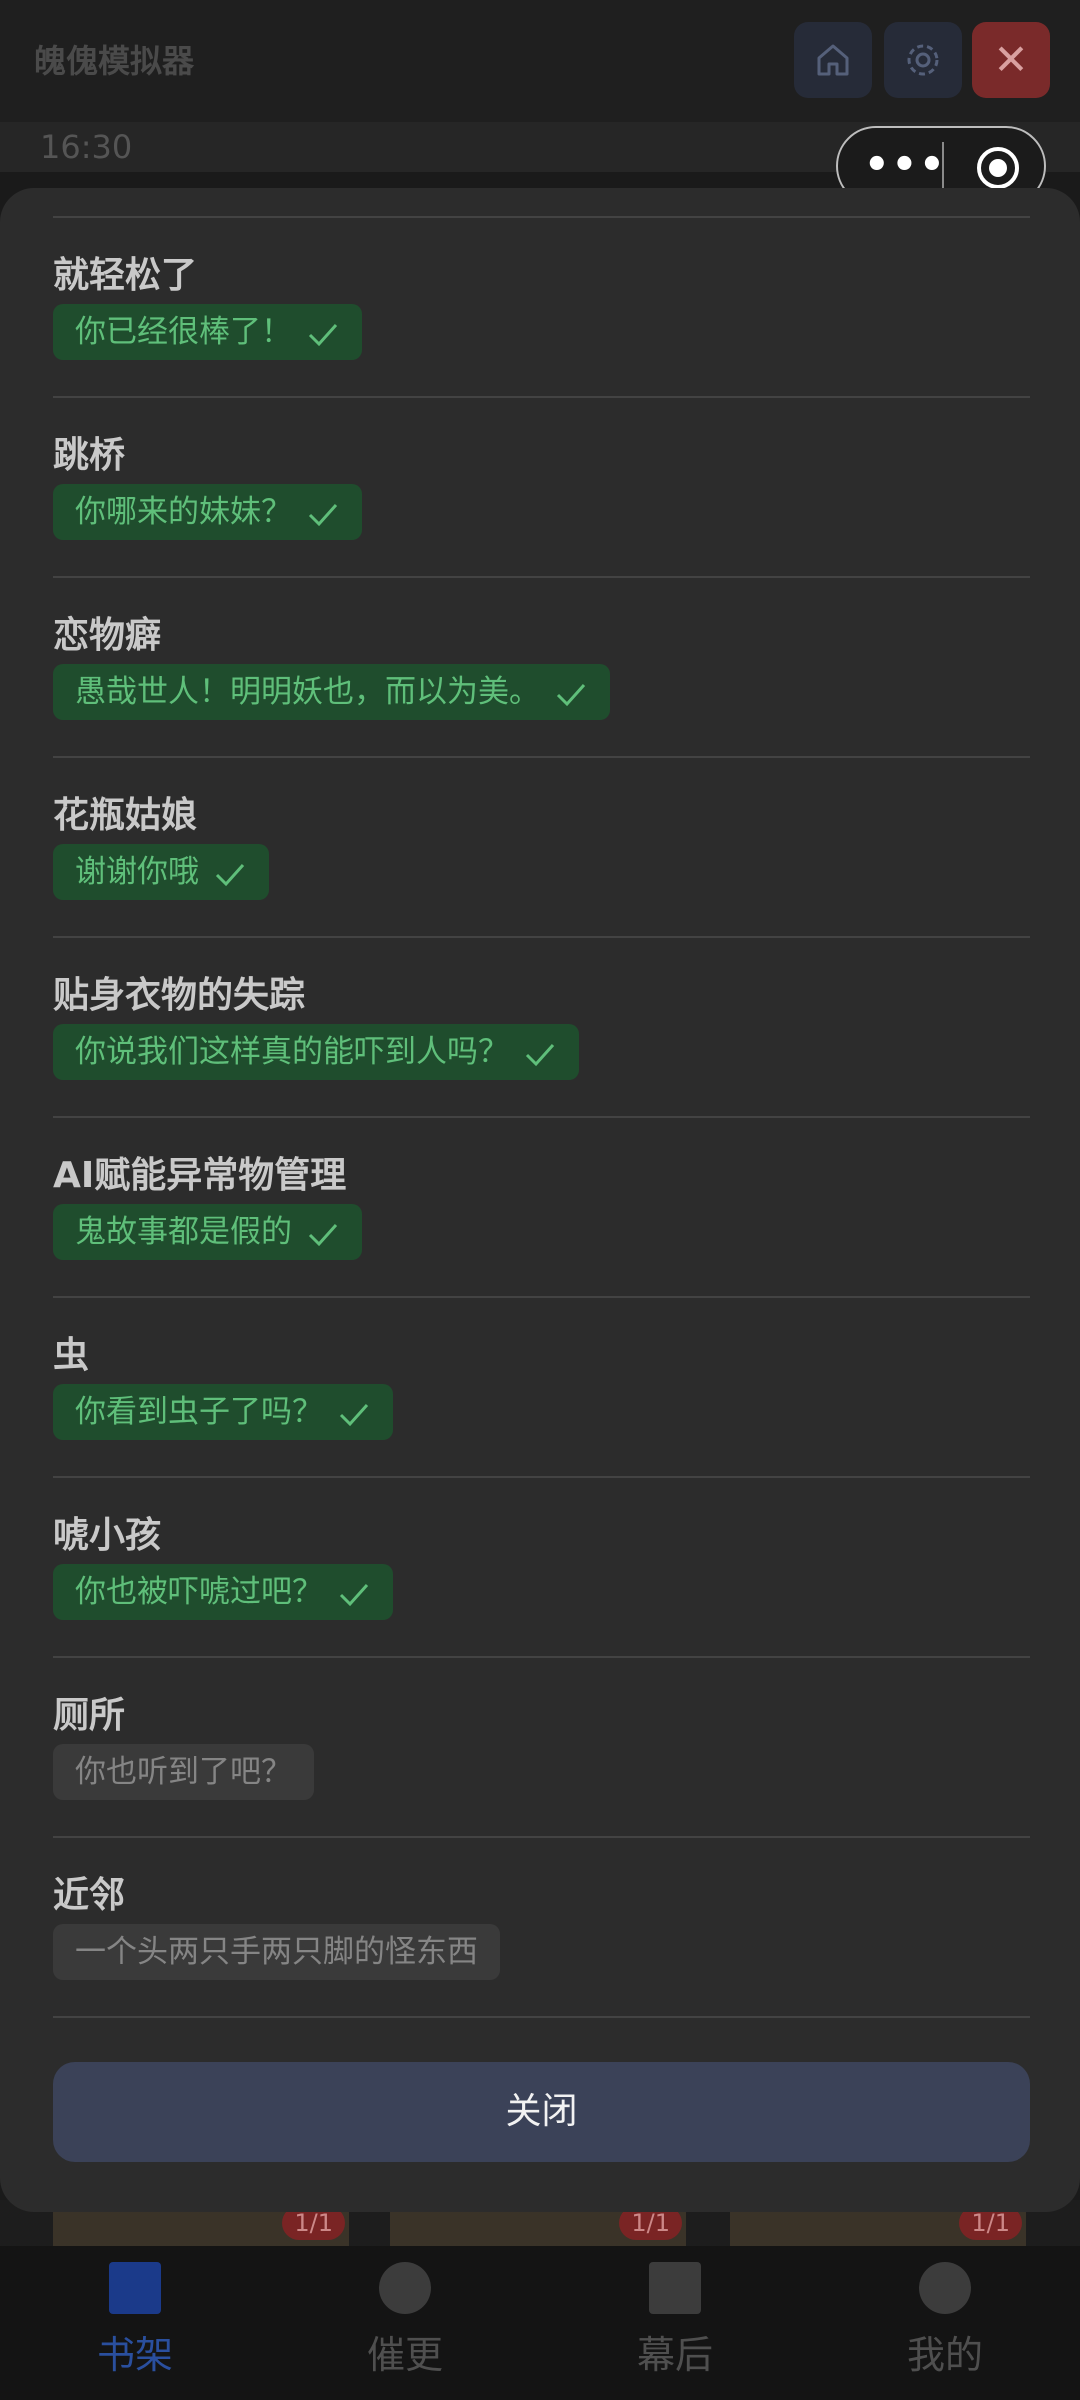  What do you see at coordinates (89, 1715) in the screenshot?
I see `item-title: 厕所` at bounding box center [89, 1715].